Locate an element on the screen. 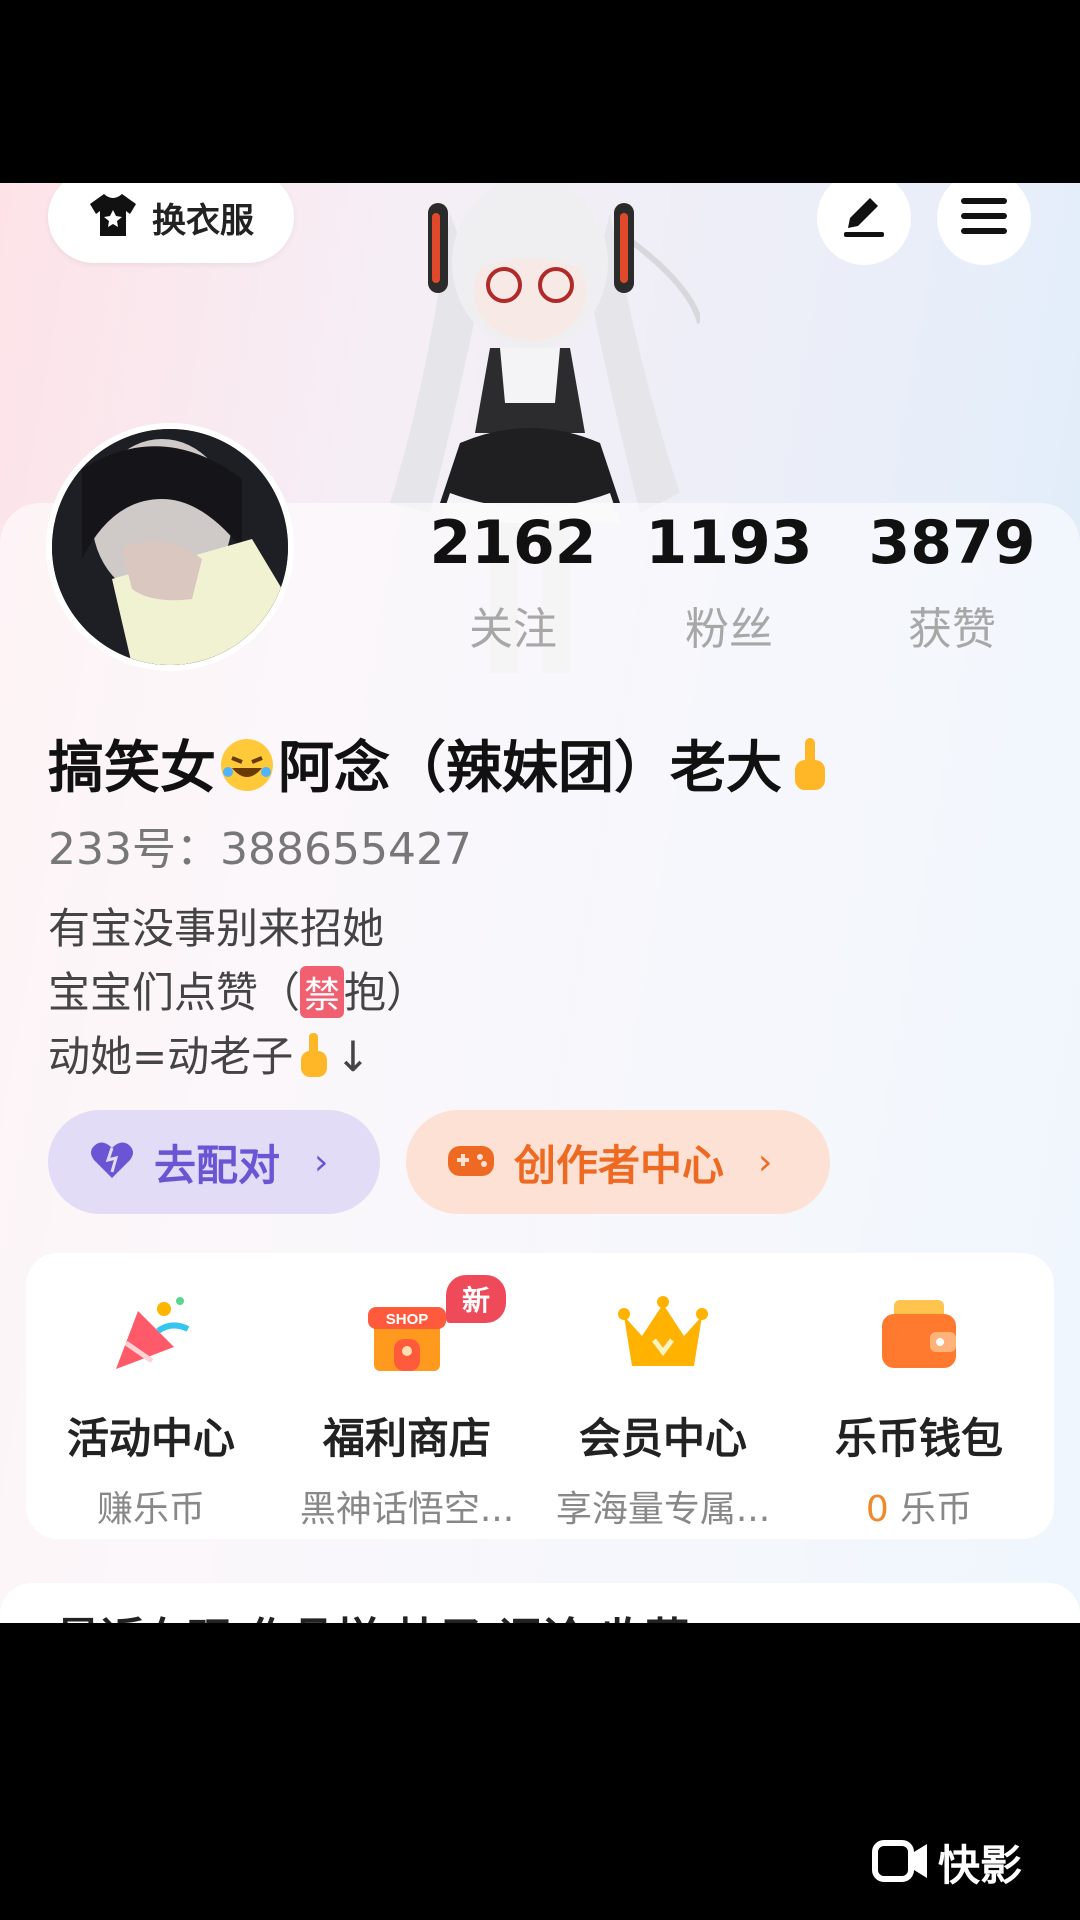  party-popper-icon is located at coordinates (151, 1334).